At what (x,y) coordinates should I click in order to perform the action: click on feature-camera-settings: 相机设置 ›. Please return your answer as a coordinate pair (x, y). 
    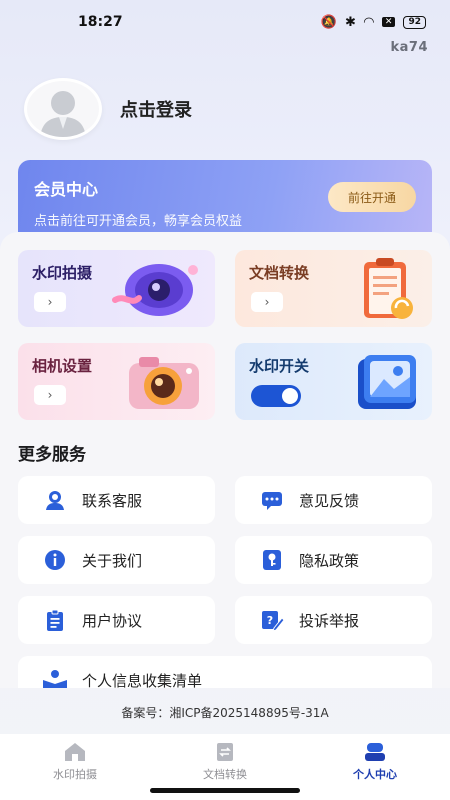
    Looking at the image, I should click on (116, 381).